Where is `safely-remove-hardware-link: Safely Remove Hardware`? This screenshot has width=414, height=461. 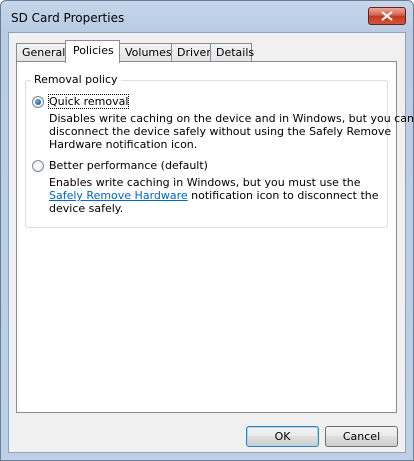
safely-remove-hardware-link: Safely Remove Hardware is located at coordinates (118, 195).